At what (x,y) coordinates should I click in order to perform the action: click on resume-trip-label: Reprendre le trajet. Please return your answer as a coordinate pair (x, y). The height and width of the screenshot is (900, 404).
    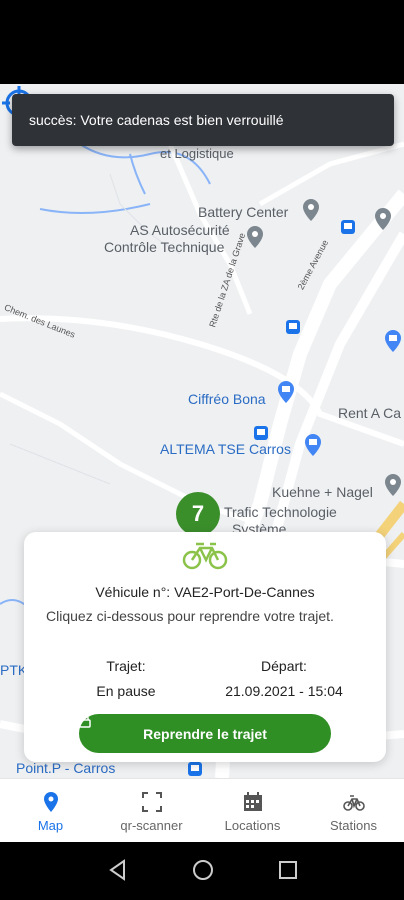
    Looking at the image, I should click on (205, 733).